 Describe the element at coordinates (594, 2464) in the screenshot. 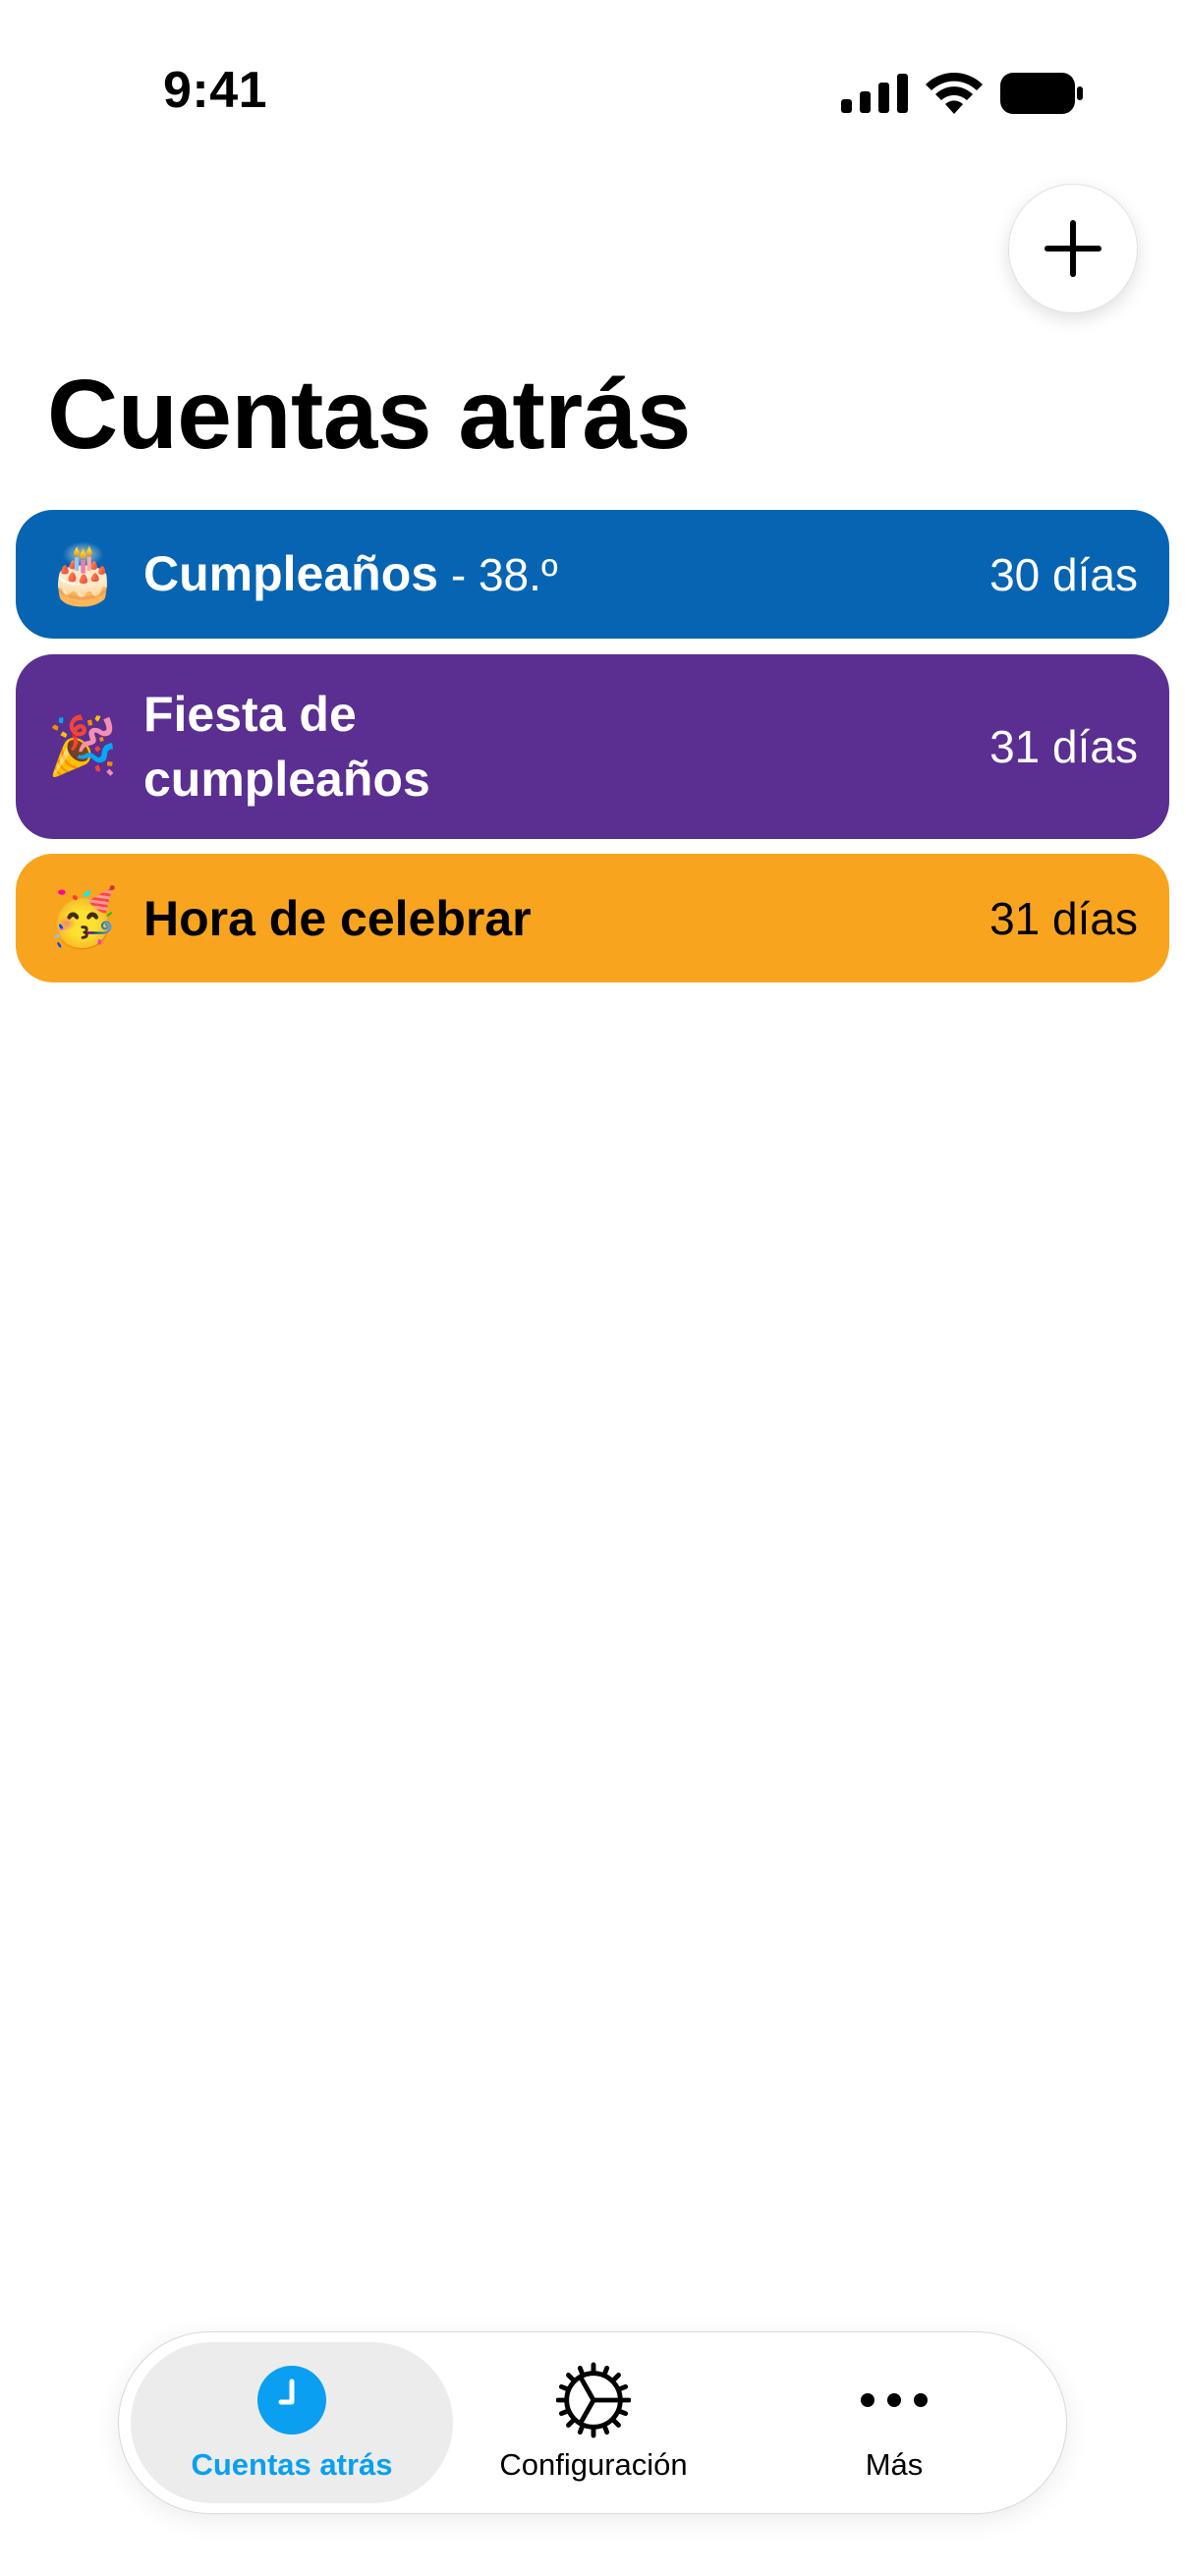

I see `tab-label: Configuración` at that location.